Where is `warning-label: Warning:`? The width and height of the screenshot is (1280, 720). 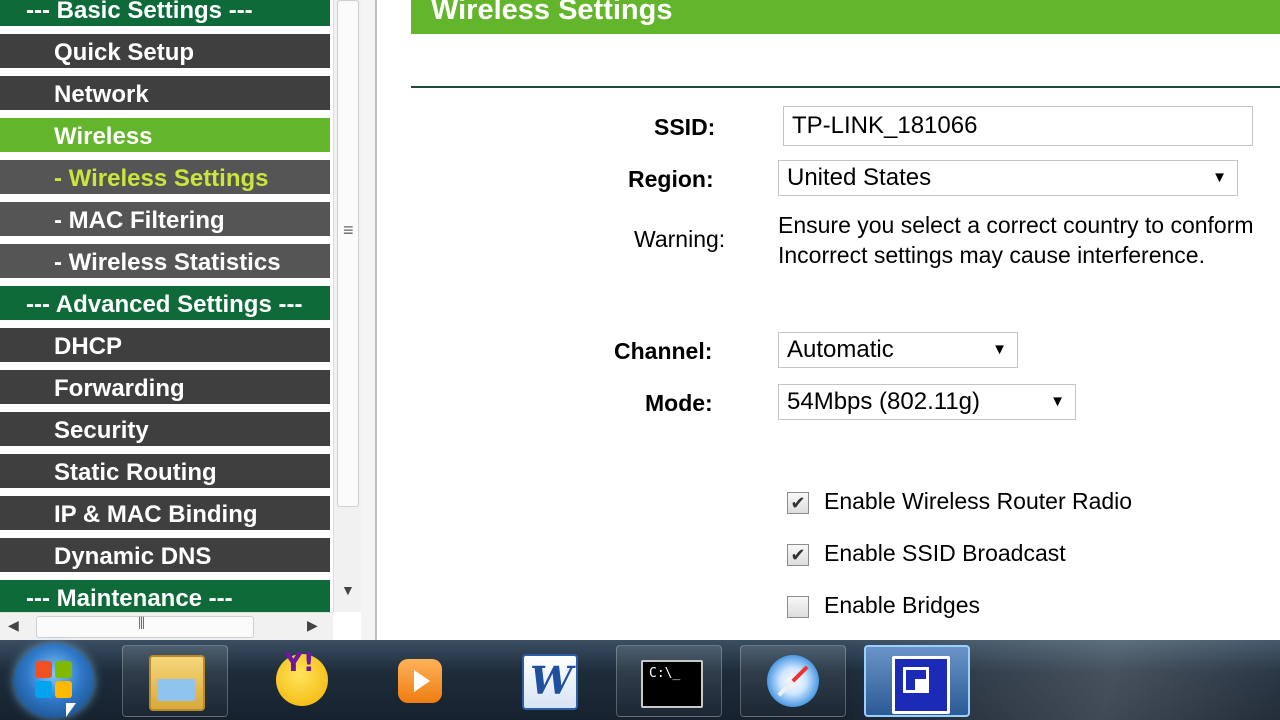 warning-label: Warning: is located at coordinates (680, 239).